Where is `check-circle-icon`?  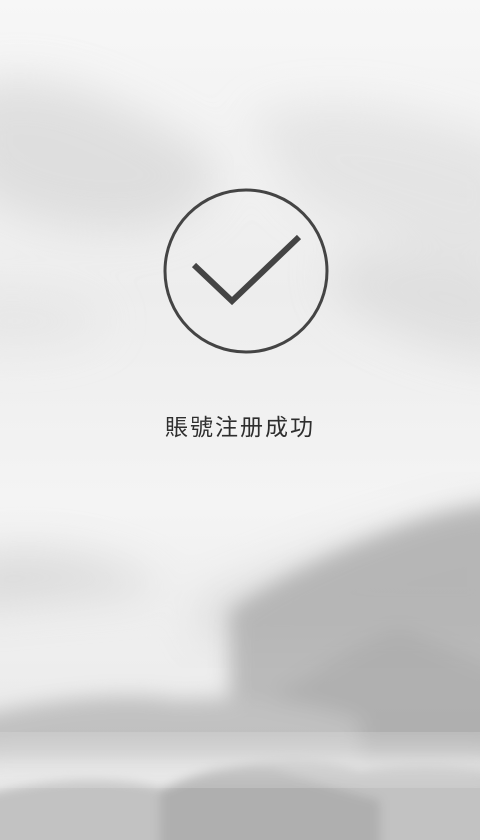 check-circle-icon is located at coordinates (246, 271).